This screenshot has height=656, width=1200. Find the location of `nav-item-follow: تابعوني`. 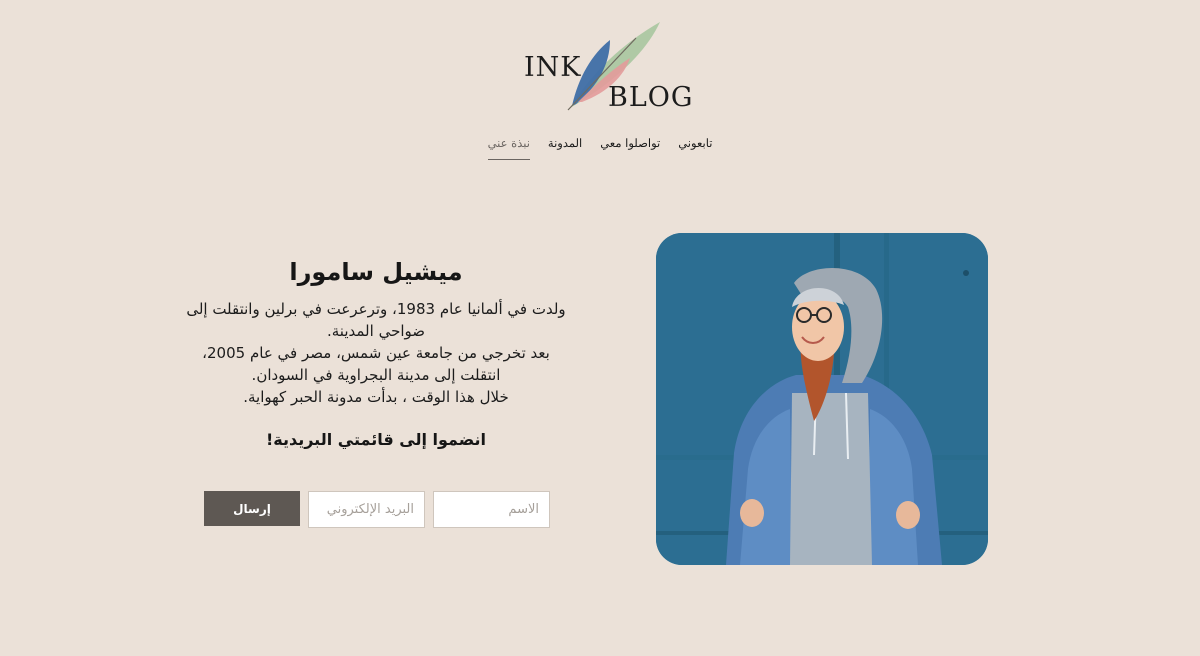

nav-item-follow: تابعوني is located at coordinates (695, 148).